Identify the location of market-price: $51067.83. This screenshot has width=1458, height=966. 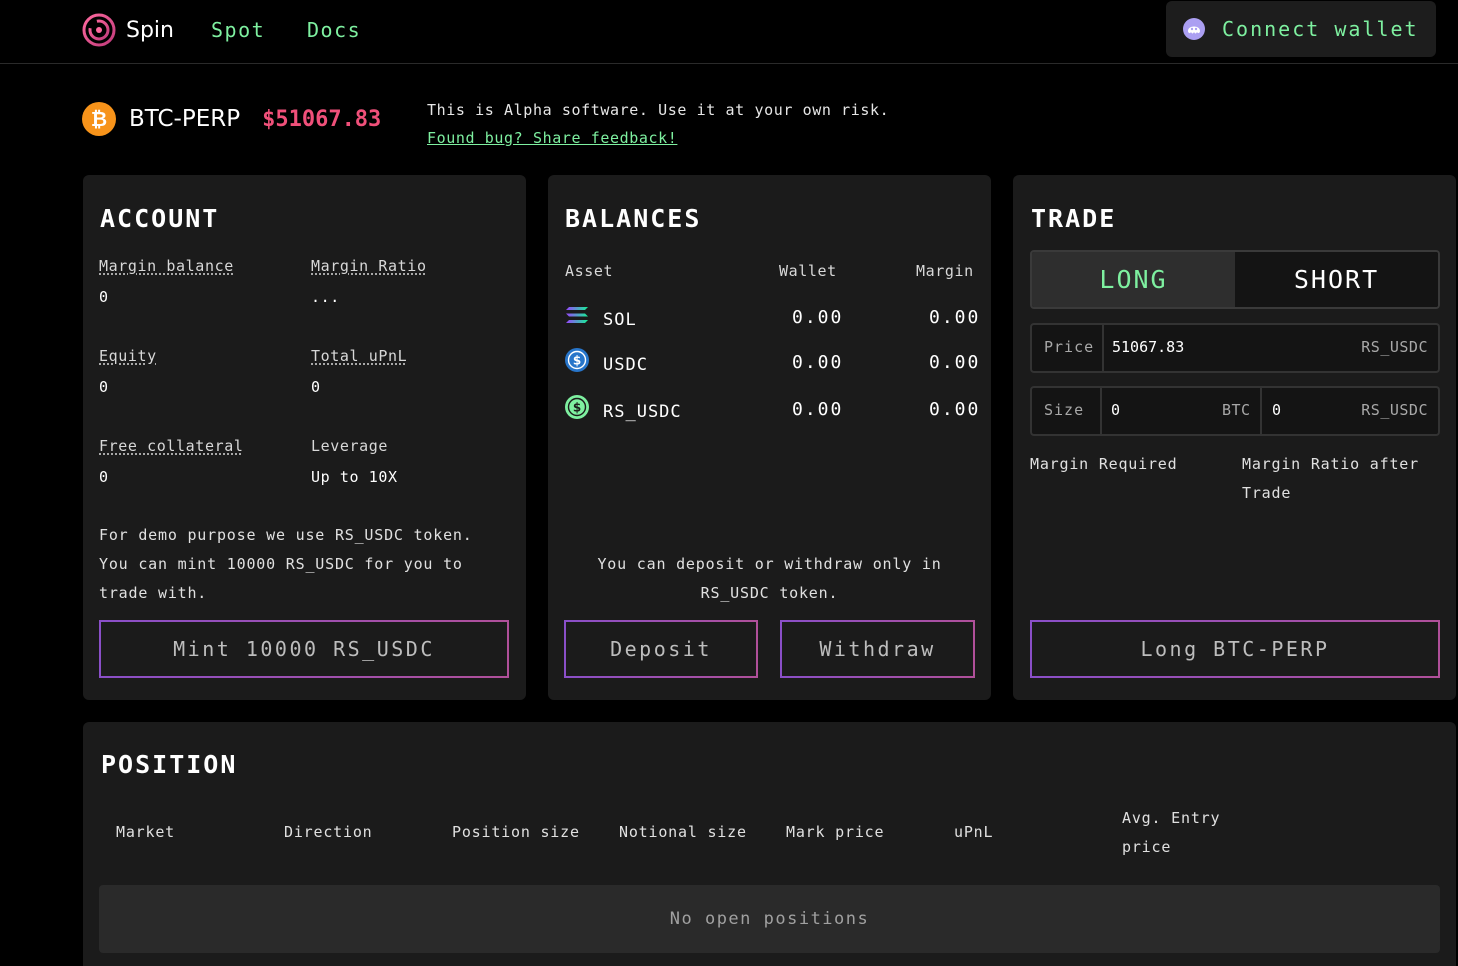
(322, 119).